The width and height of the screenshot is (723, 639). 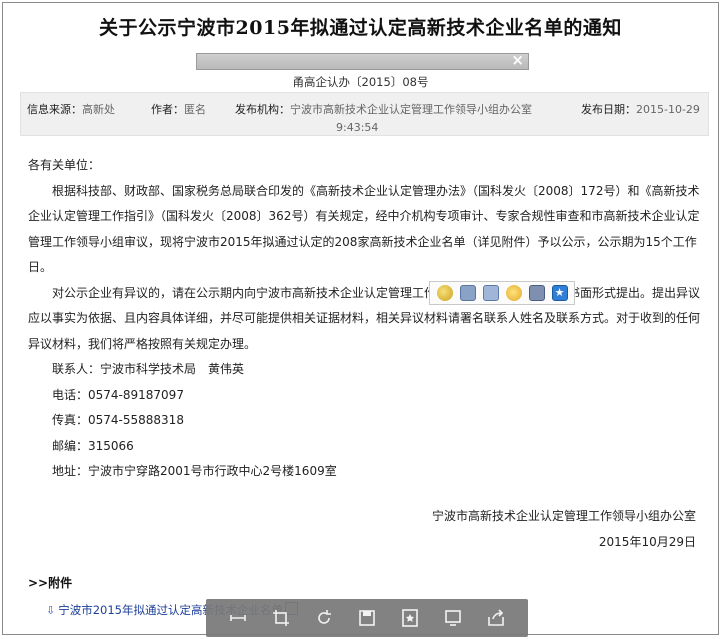 I want to click on meta-author: 作者：匿名, so click(x=178, y=109).